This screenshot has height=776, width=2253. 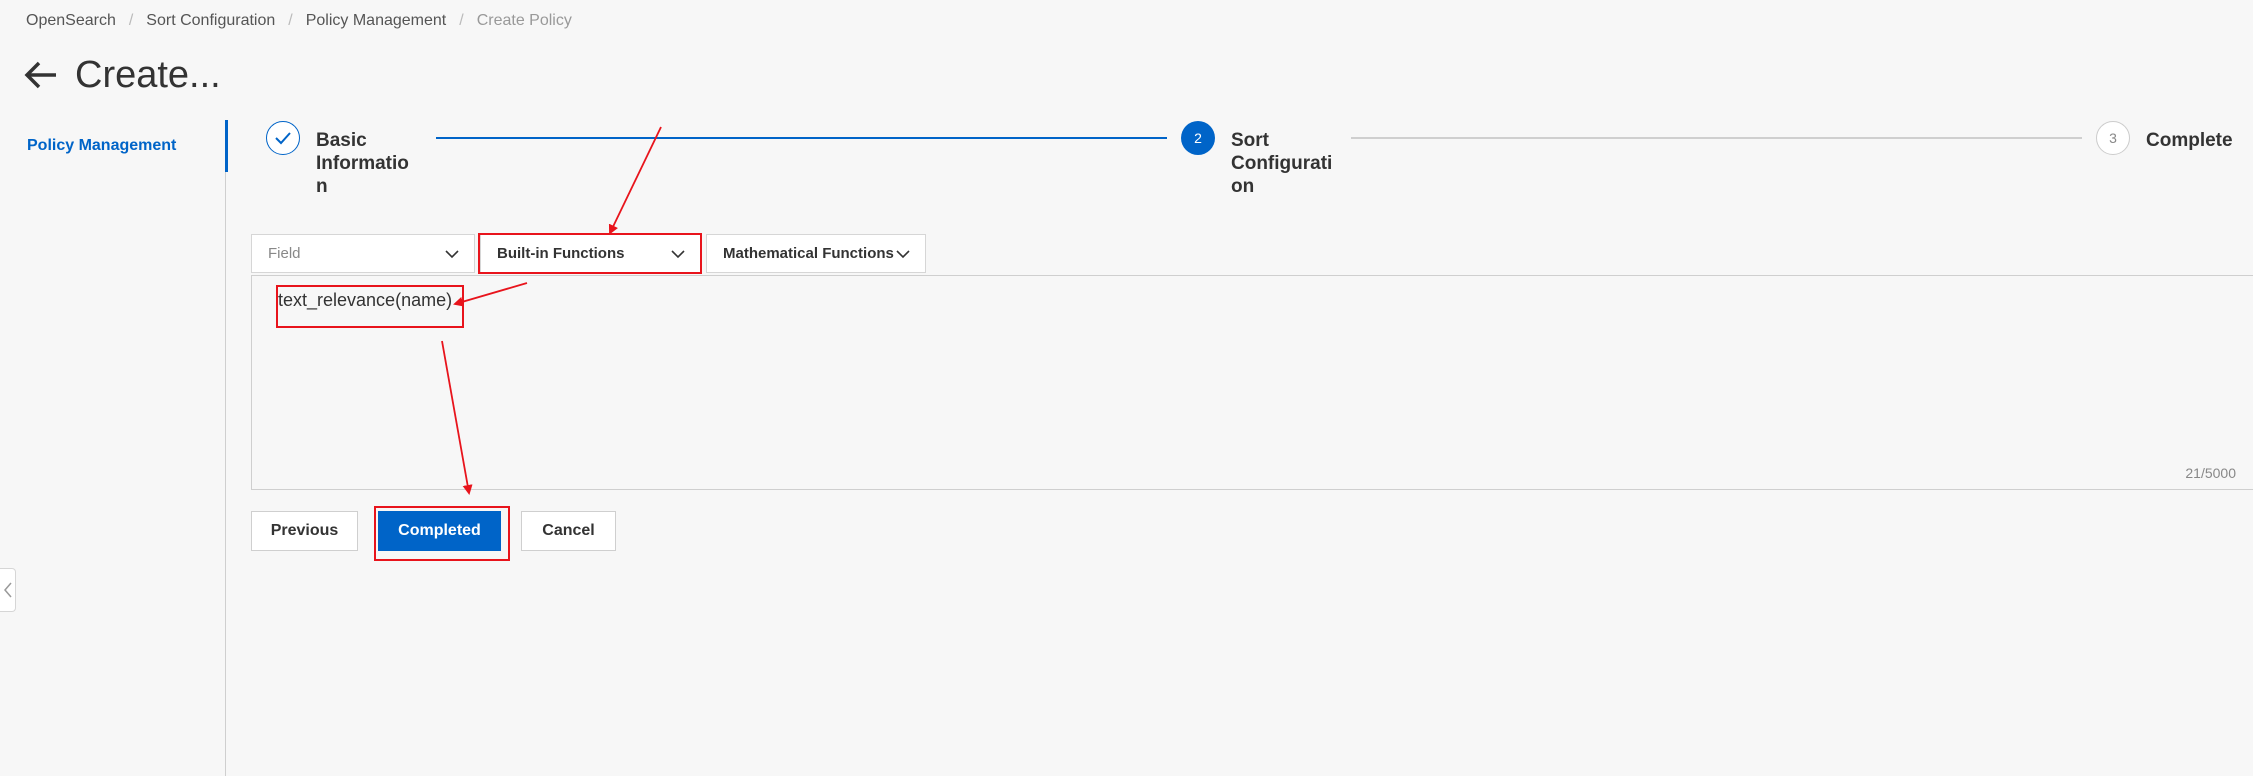 I want to click on step-1-label: Basic Informatio n, so click(x=362, y=163).